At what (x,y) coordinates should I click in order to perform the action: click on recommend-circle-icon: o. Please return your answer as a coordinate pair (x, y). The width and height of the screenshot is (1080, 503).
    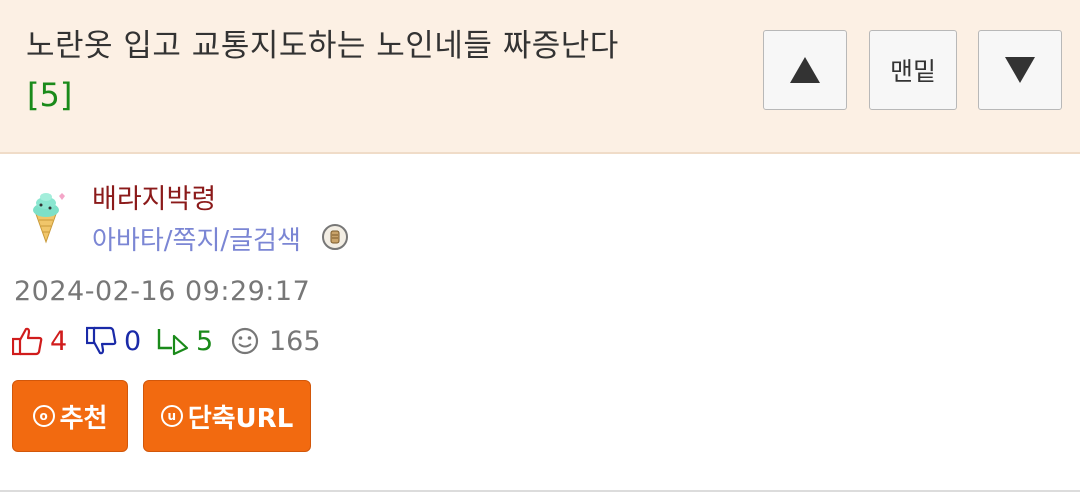
    Looking at the image, I should click on (43, 416).